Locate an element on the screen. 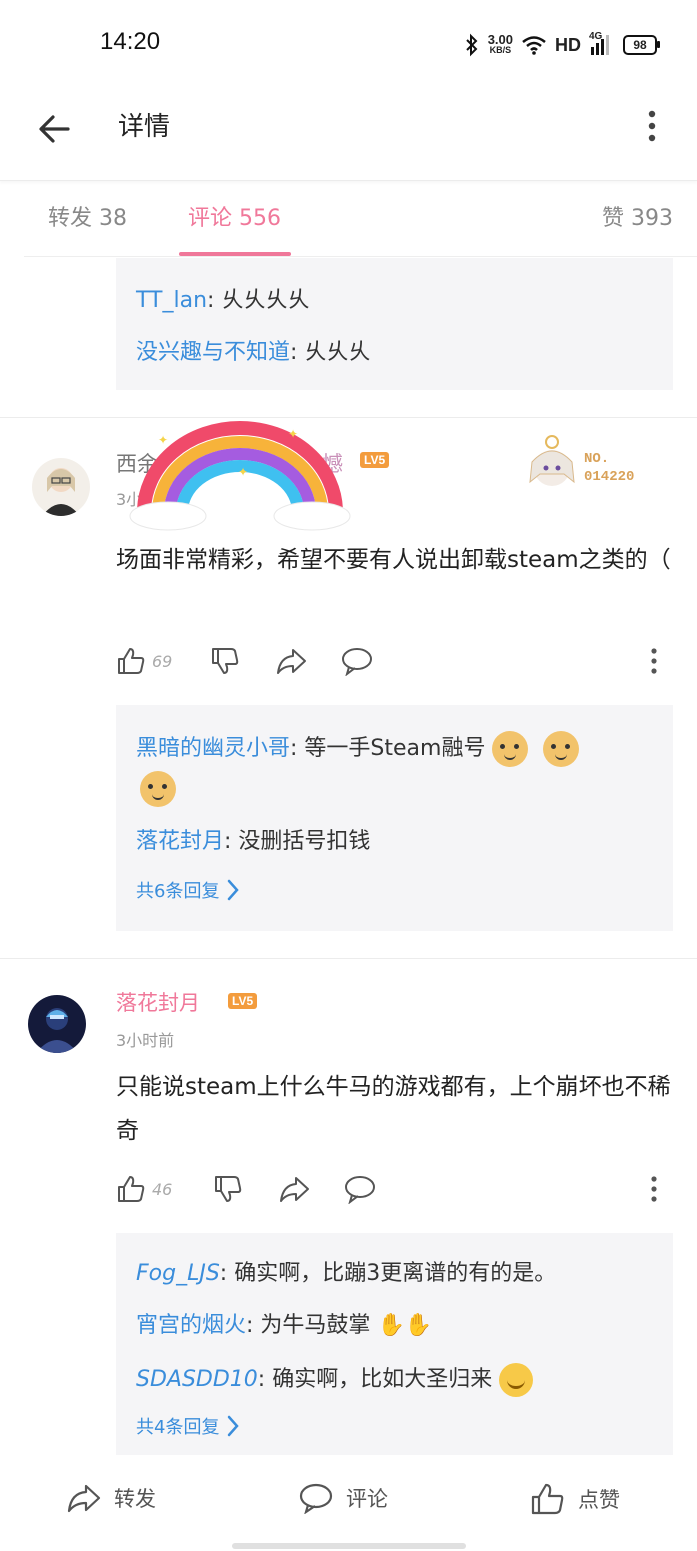 The height and width of the screenshot is (1551, 697). reply-author: 没兴趣与不知道 is located at coordinates (213, 352).